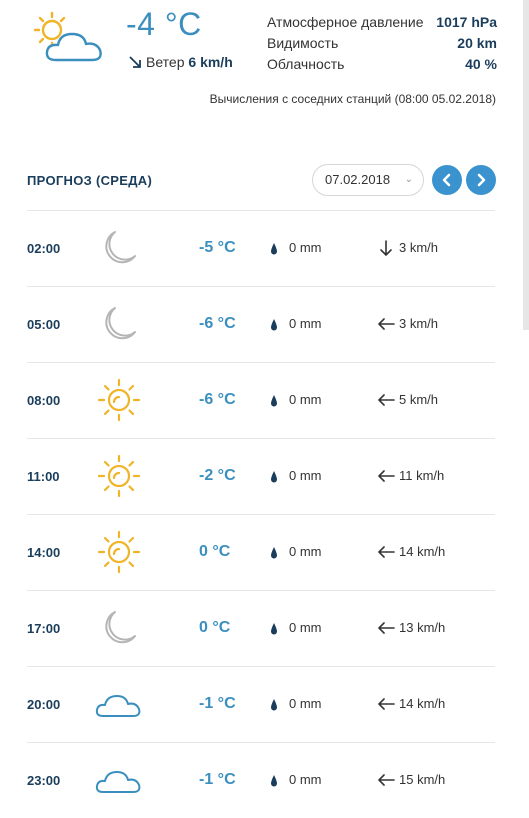 This screenshot has width=529, height=818. What do you see at coordinates (419, 399) in the screenshot?
I see `forecast-wind: 5 km/h` at bounding box center [419, 399].